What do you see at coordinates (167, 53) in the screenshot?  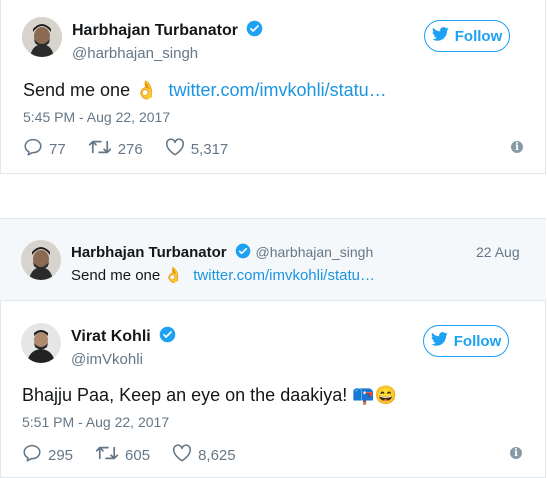 I see `user-handle: @harbhajan_singh` at bounding box center [167, 53].